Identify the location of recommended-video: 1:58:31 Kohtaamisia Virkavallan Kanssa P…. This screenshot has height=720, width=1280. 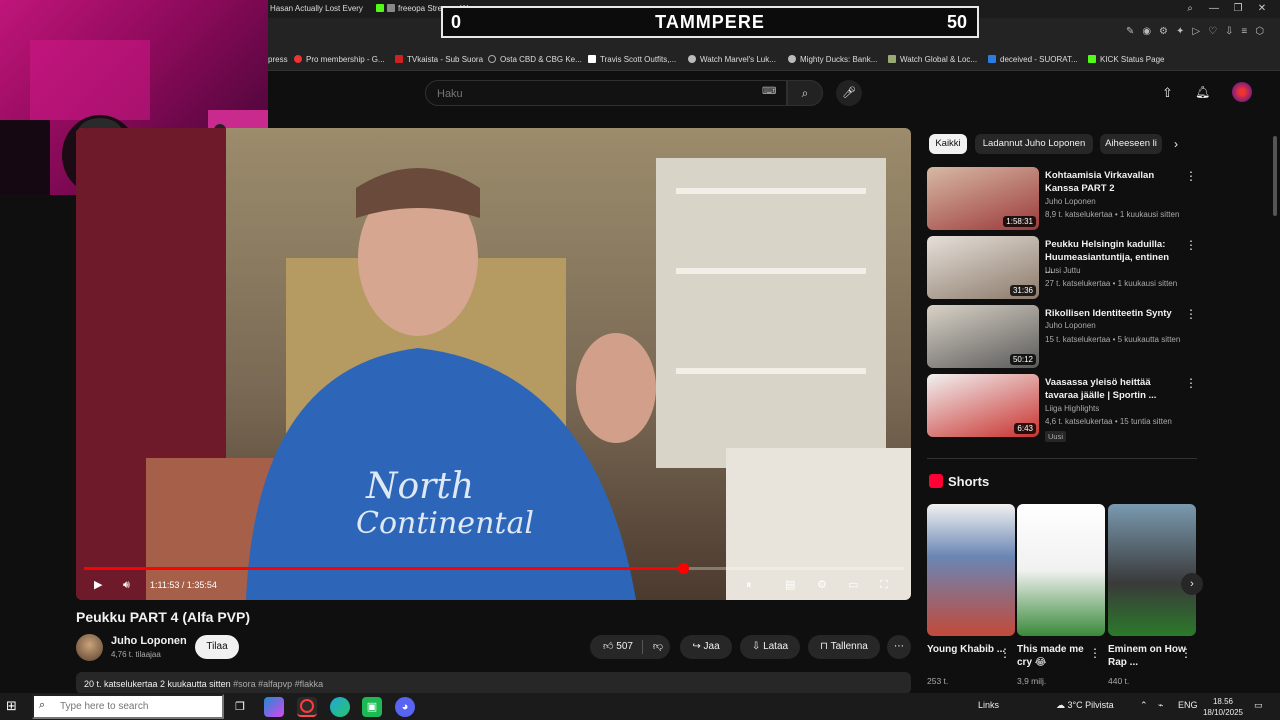
(1062, 200).